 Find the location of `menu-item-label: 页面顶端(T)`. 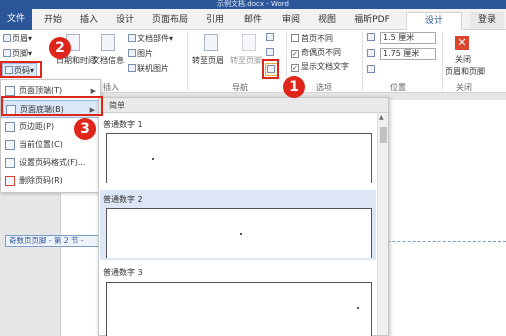

menu-item-label: 页面顶端(T) is located at coordinates (41, 90).